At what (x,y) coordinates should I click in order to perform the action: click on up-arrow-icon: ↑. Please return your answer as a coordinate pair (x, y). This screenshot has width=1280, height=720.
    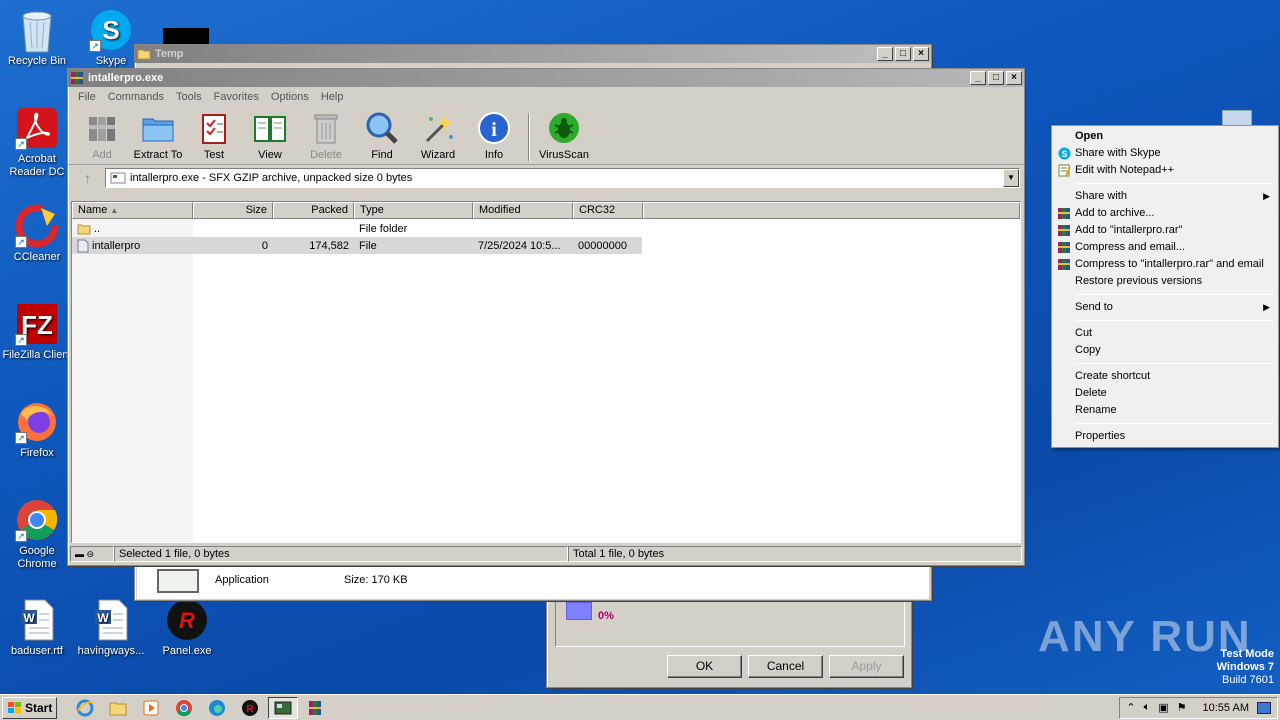
    Looking at the image, I should click on (87, 178).